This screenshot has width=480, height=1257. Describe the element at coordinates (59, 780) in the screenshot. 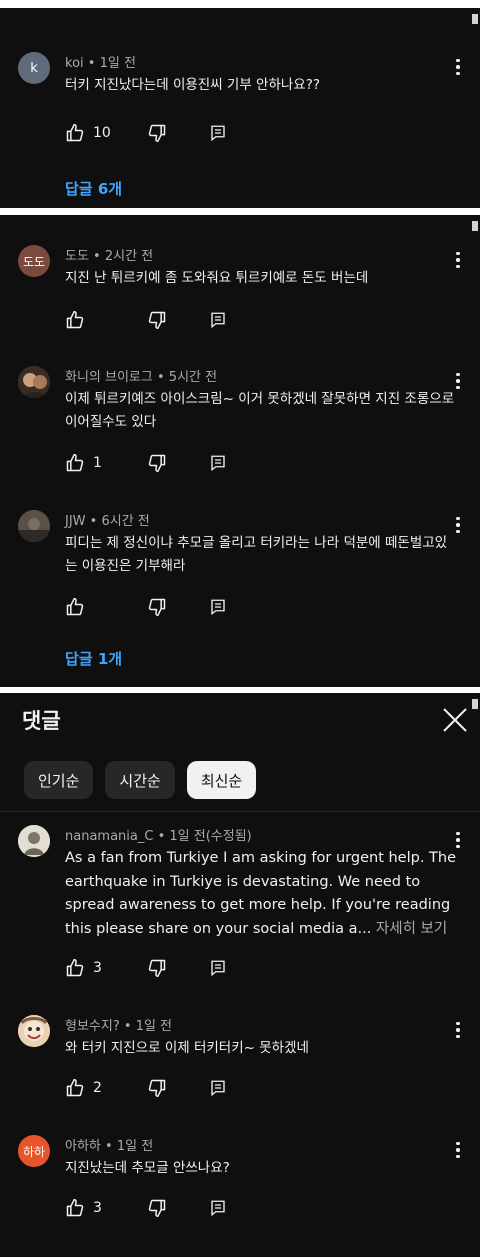

I see `chip-popular: 인기순` at that location.